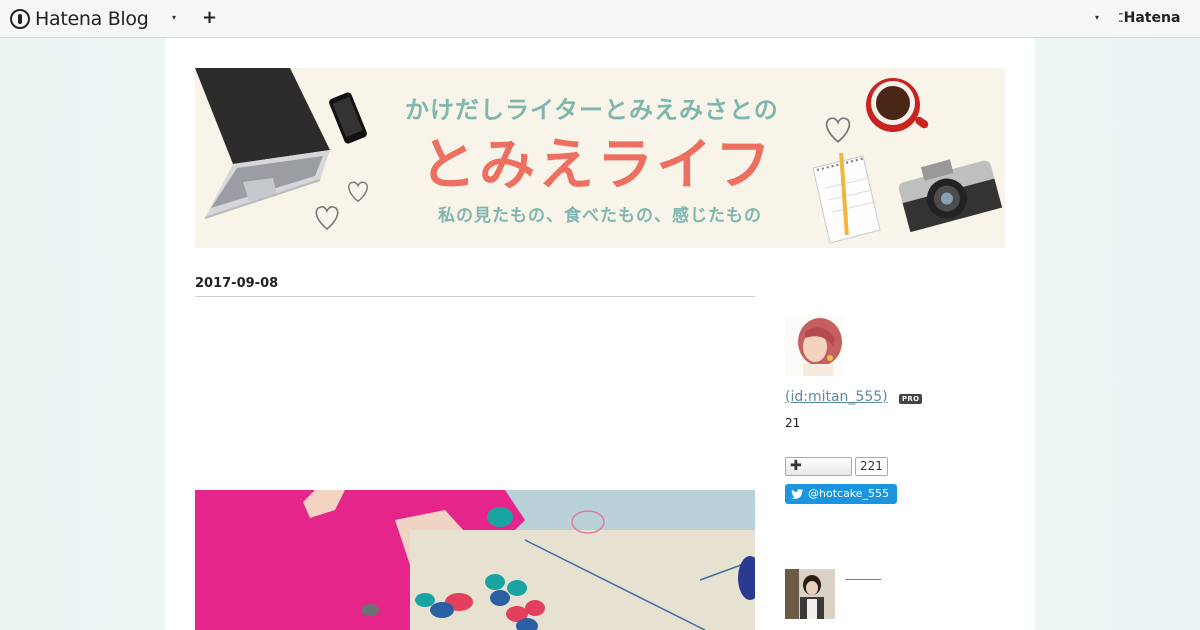 The width and height of the screenshot is (1200, 630). I want to click on twitter-handle: @hotcake_555, so click(849, 493).